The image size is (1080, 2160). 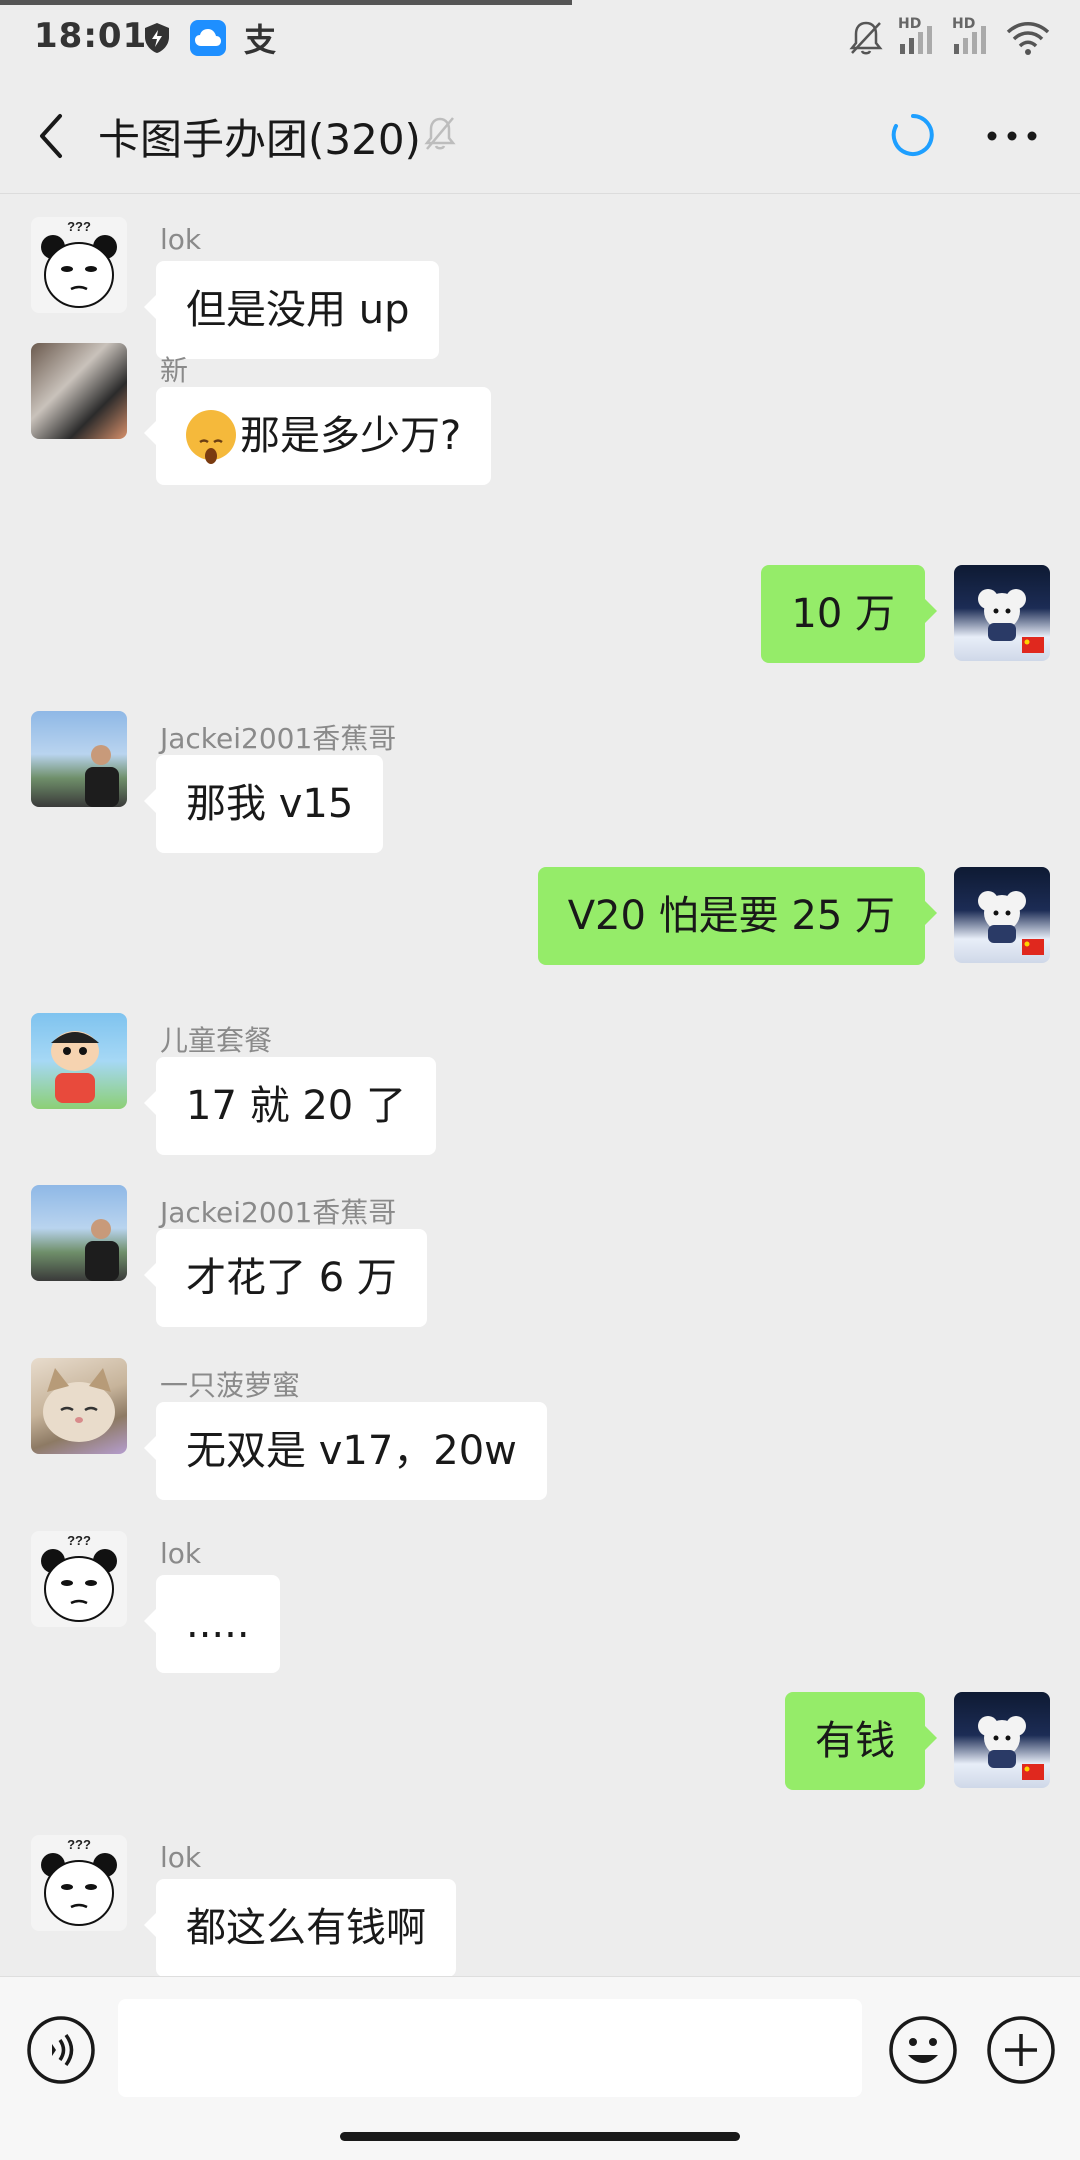 I want to click on status-time: 18:01, so click(x=91, y=36).